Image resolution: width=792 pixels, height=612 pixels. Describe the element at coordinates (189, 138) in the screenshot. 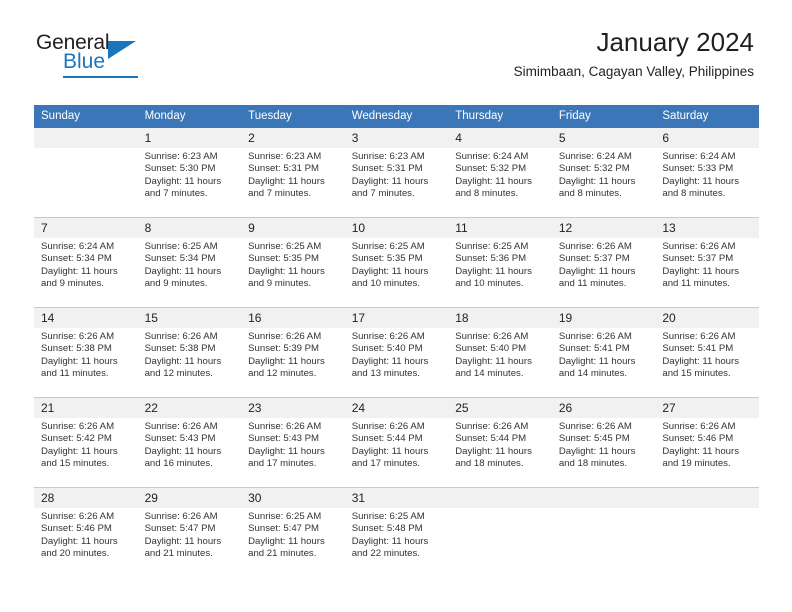

I see `day-number-cell: 1` at that location.